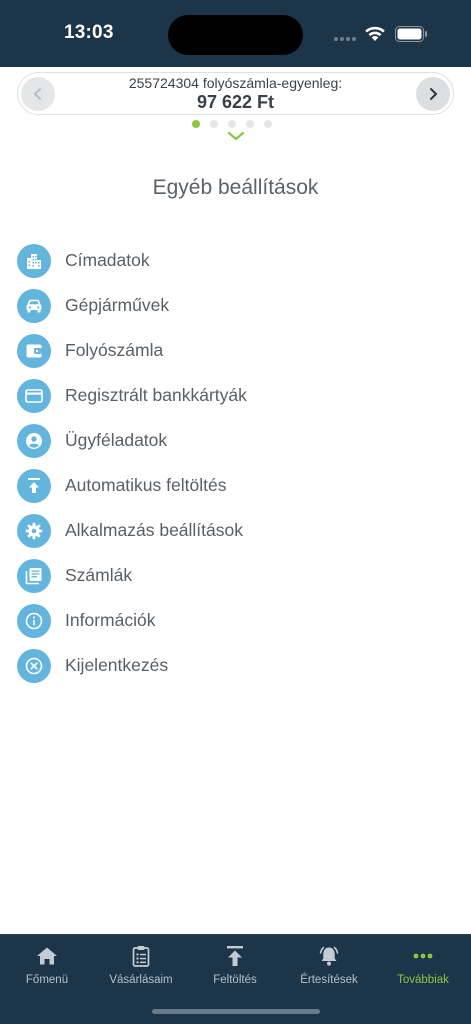  I want to click on menu-item-label: Információk, so click(110, 620).